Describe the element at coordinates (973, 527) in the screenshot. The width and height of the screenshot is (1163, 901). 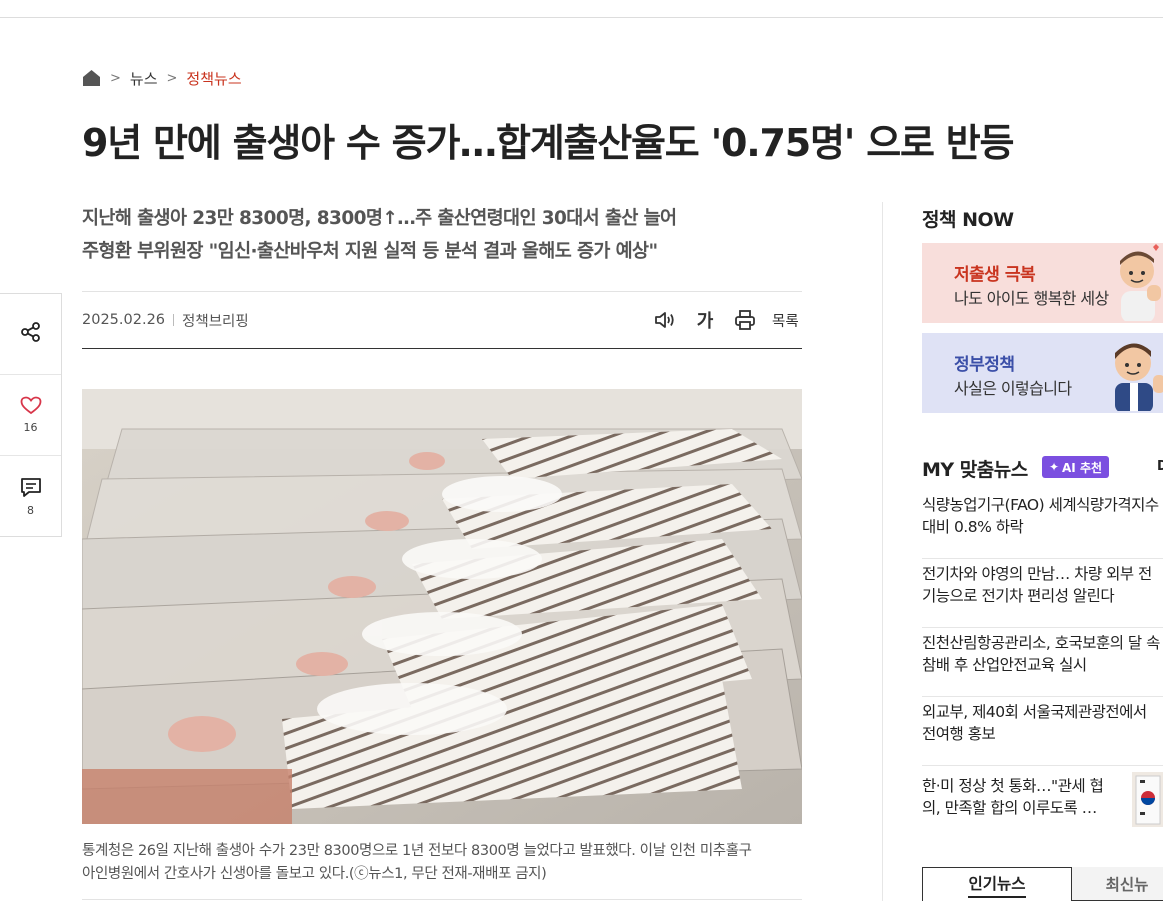
I see `news-item-line: 대비 0.8% 하락` at that location.